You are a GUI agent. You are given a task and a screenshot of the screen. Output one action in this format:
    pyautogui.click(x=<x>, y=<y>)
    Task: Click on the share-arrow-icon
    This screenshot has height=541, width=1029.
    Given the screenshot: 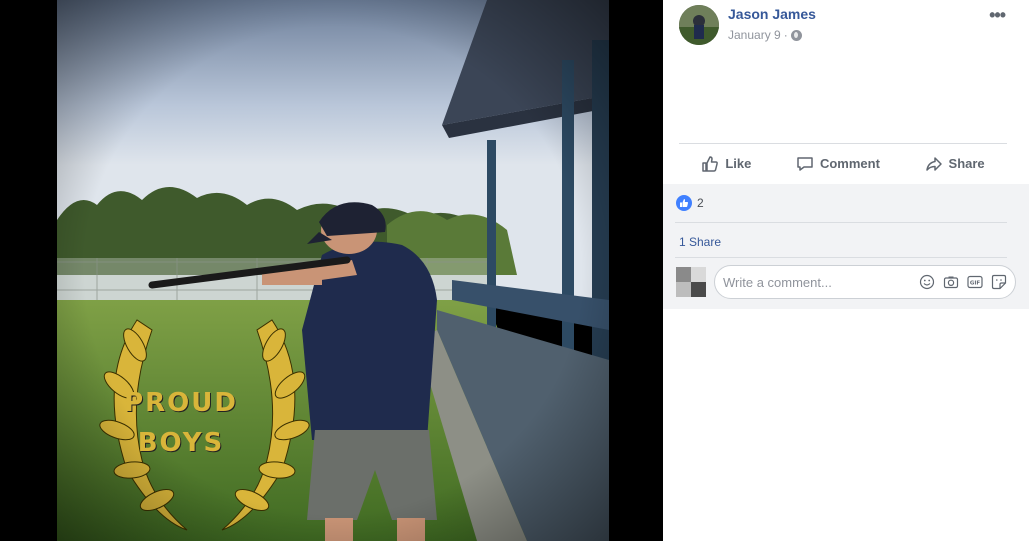 What is the action you would take?
    pyautogui.click(x=934, y=164)
    